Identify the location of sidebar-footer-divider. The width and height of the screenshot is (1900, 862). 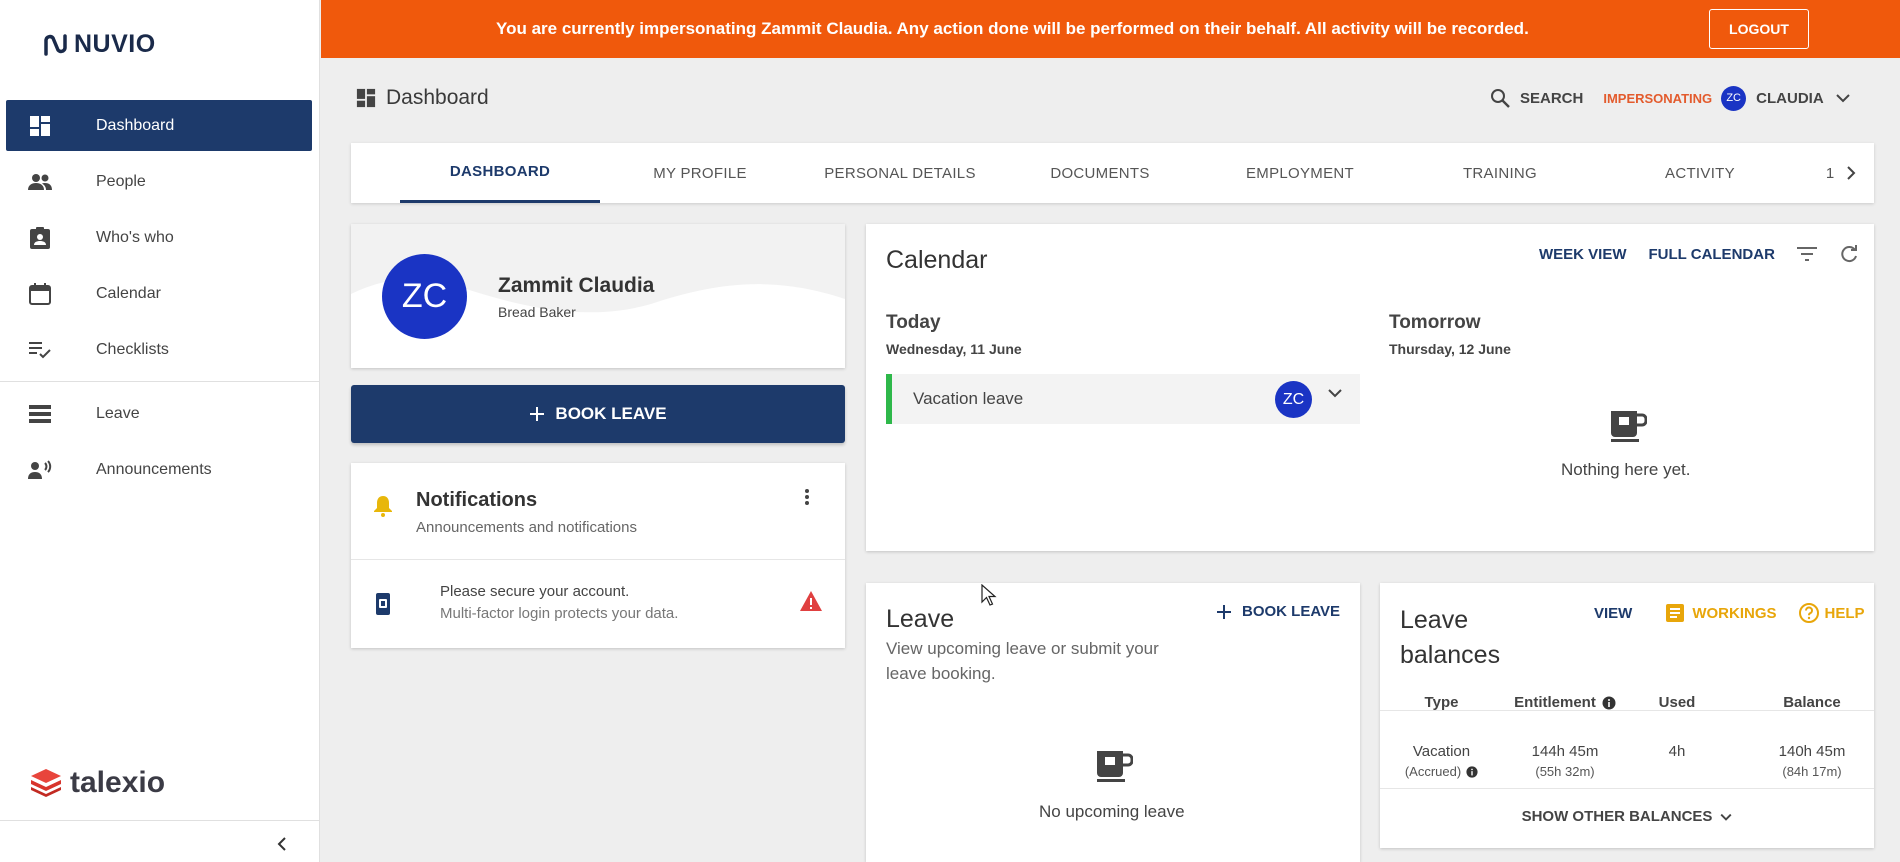
(160, 820).